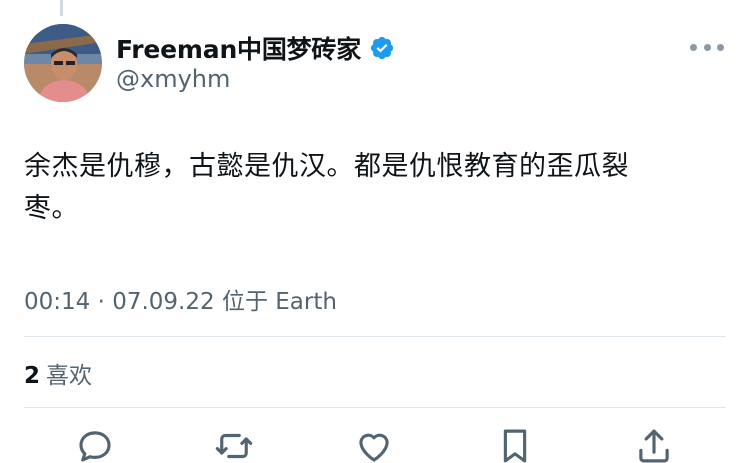  Describe the element at coordinates (32, 376) in the screenshot. I see `likes-count: 2` at that location.